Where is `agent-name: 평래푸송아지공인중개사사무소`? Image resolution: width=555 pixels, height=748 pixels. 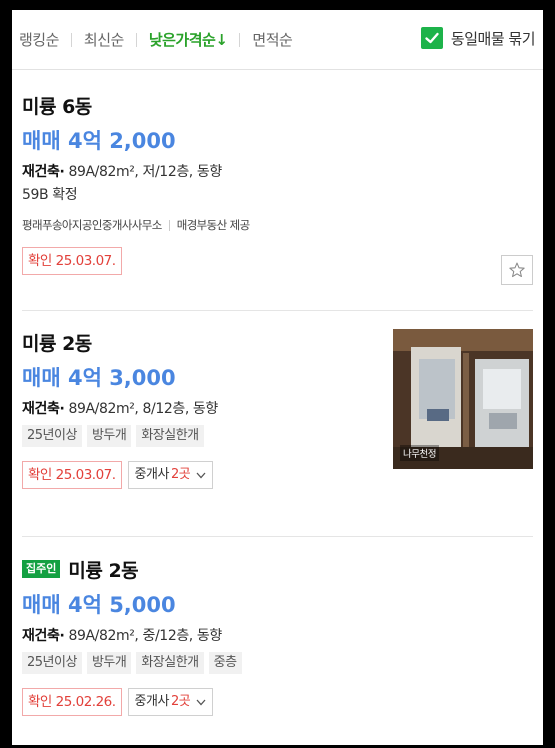
agent-name: 평래푸송아지공인중개사사무소 is located at coordinates (92, 225).